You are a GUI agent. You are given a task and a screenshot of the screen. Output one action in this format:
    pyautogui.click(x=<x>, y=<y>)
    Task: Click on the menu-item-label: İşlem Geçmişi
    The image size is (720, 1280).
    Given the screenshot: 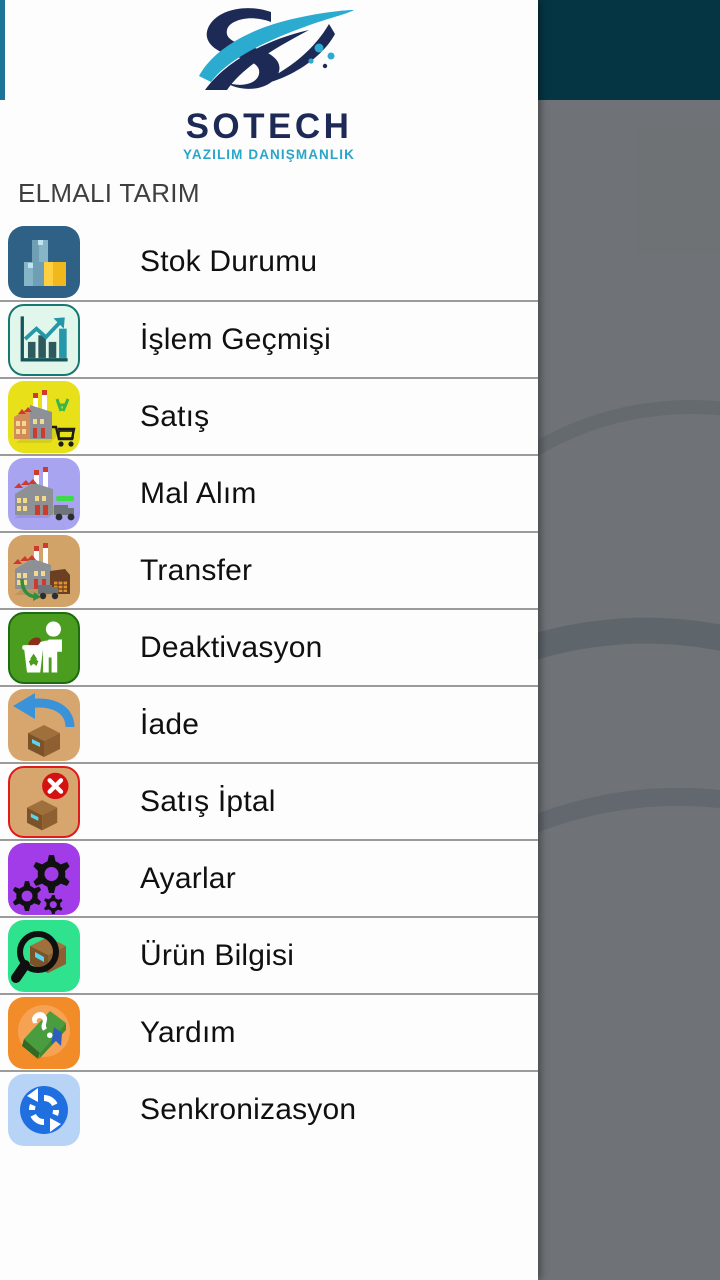 What is the action you would take?
    pyautogui.click(x=235, y=339)
    